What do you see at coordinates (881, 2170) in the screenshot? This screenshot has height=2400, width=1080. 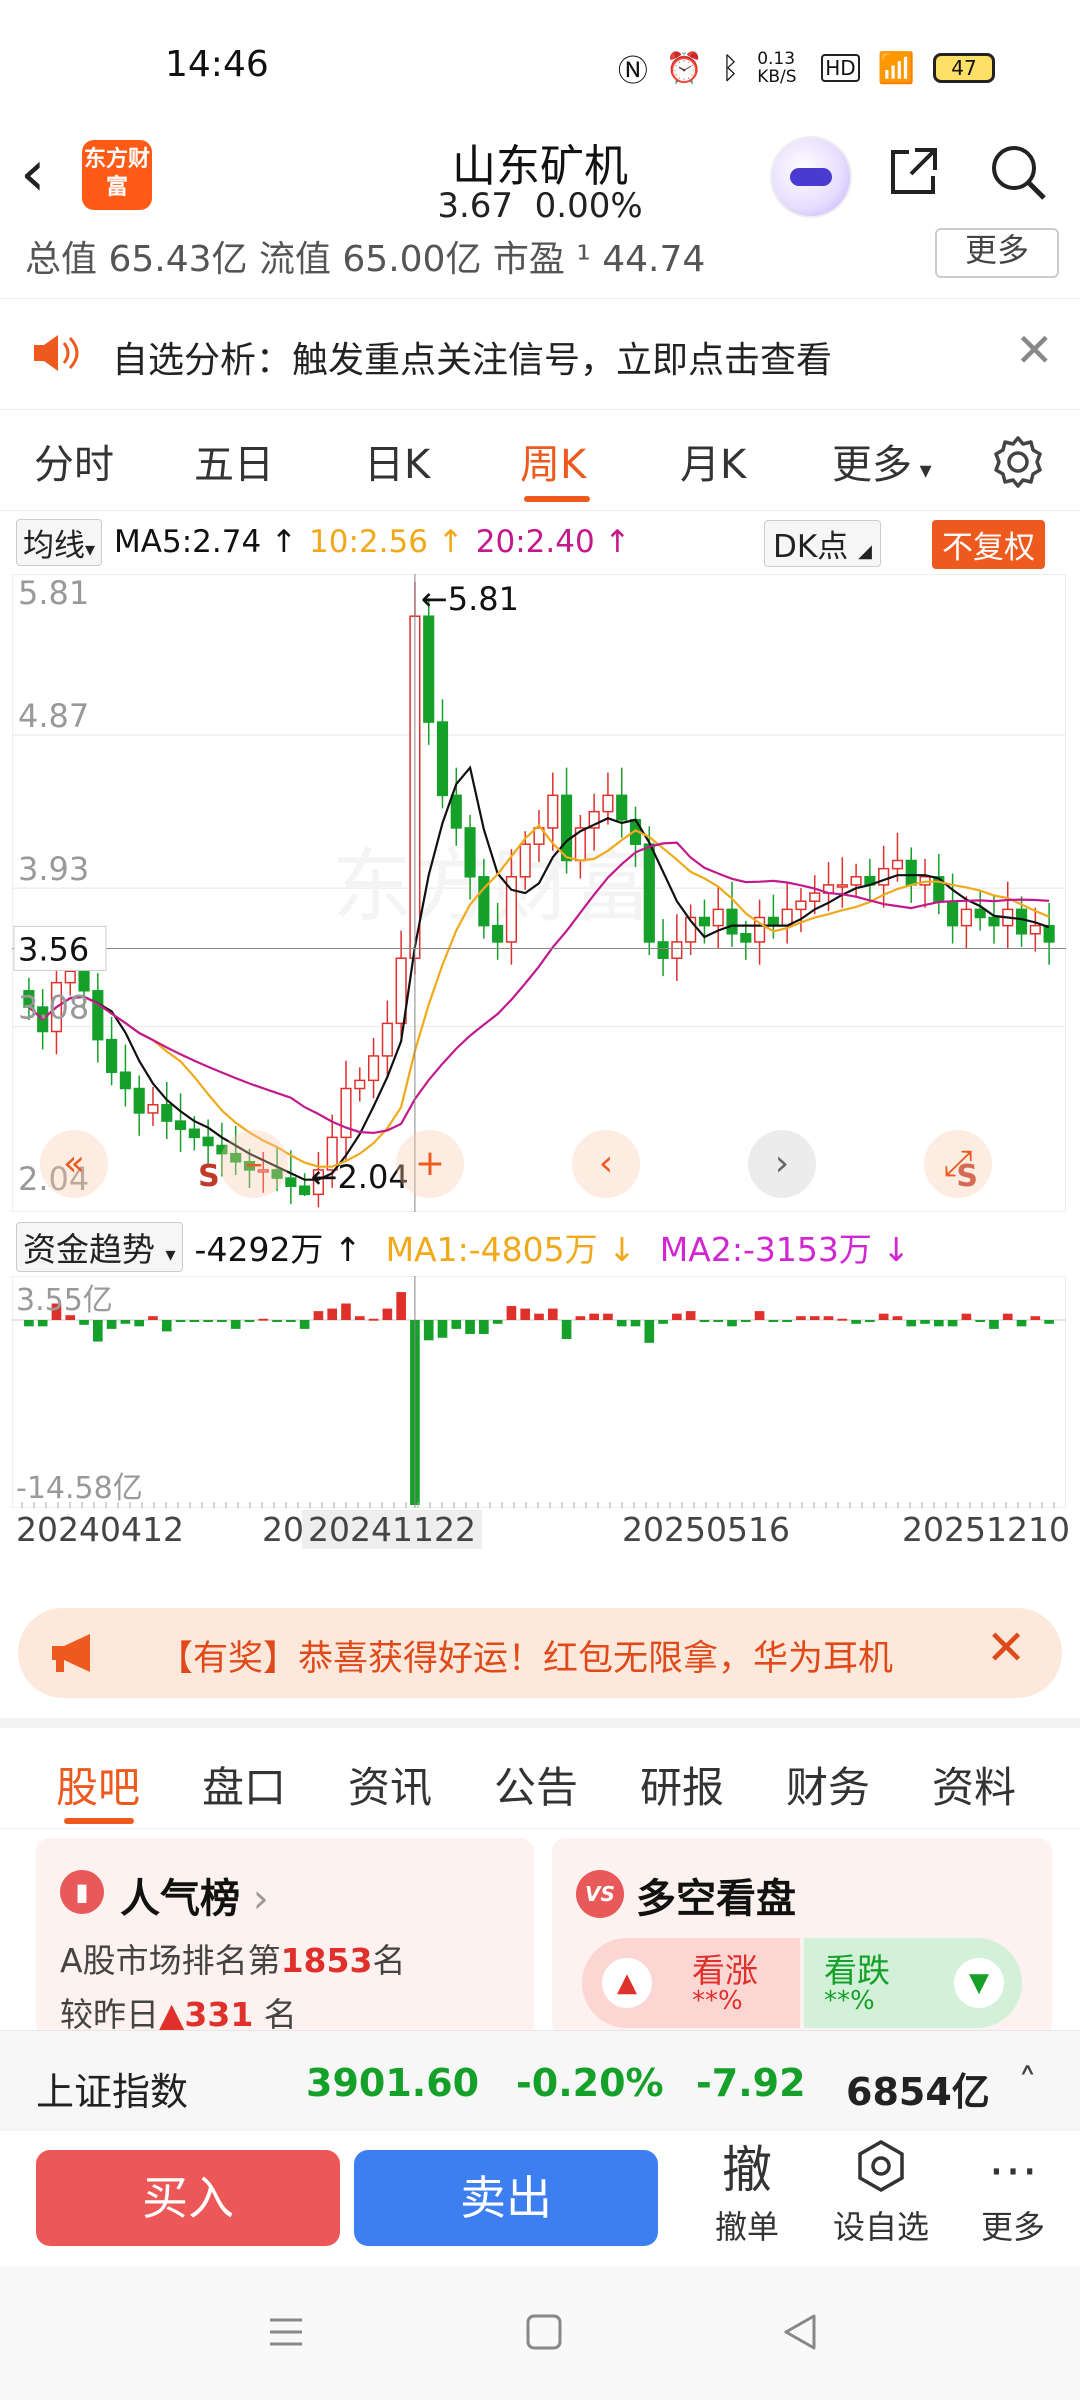 I see `hexagon-icon` at bounding box center [881, 2170].